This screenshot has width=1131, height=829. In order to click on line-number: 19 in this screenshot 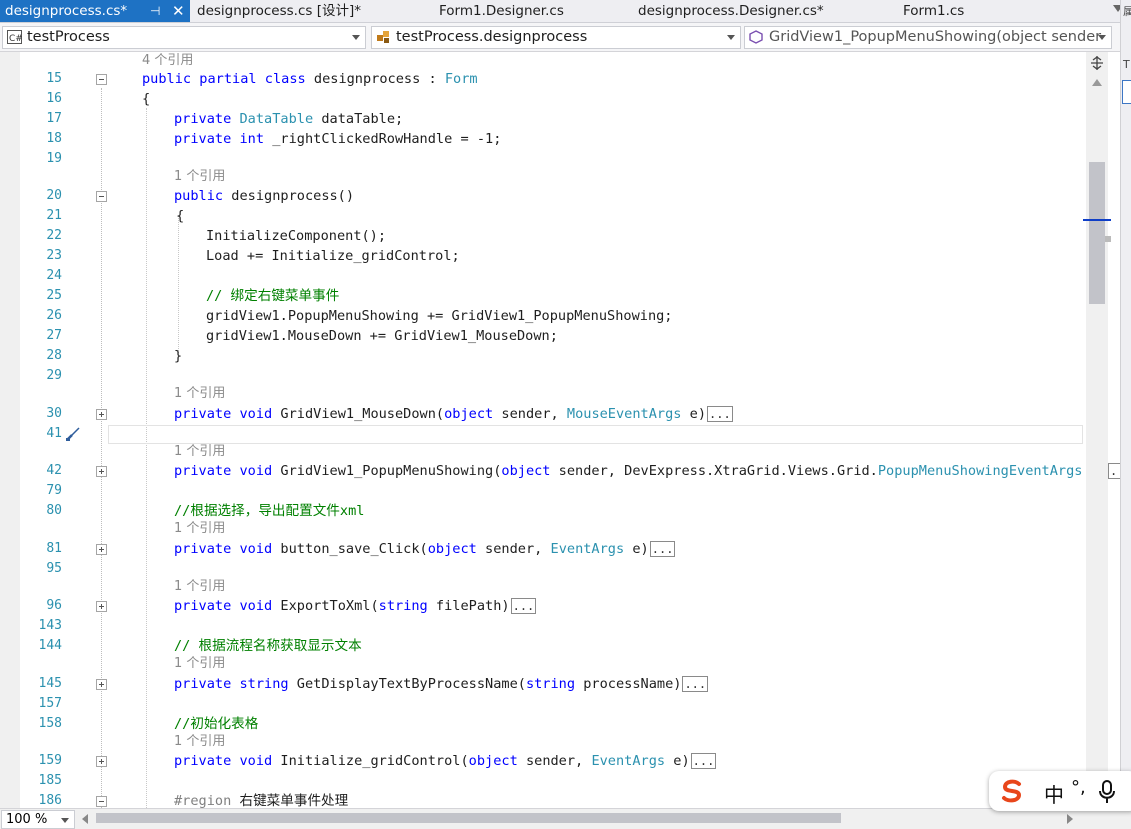, I will do `click(54, 158)`.